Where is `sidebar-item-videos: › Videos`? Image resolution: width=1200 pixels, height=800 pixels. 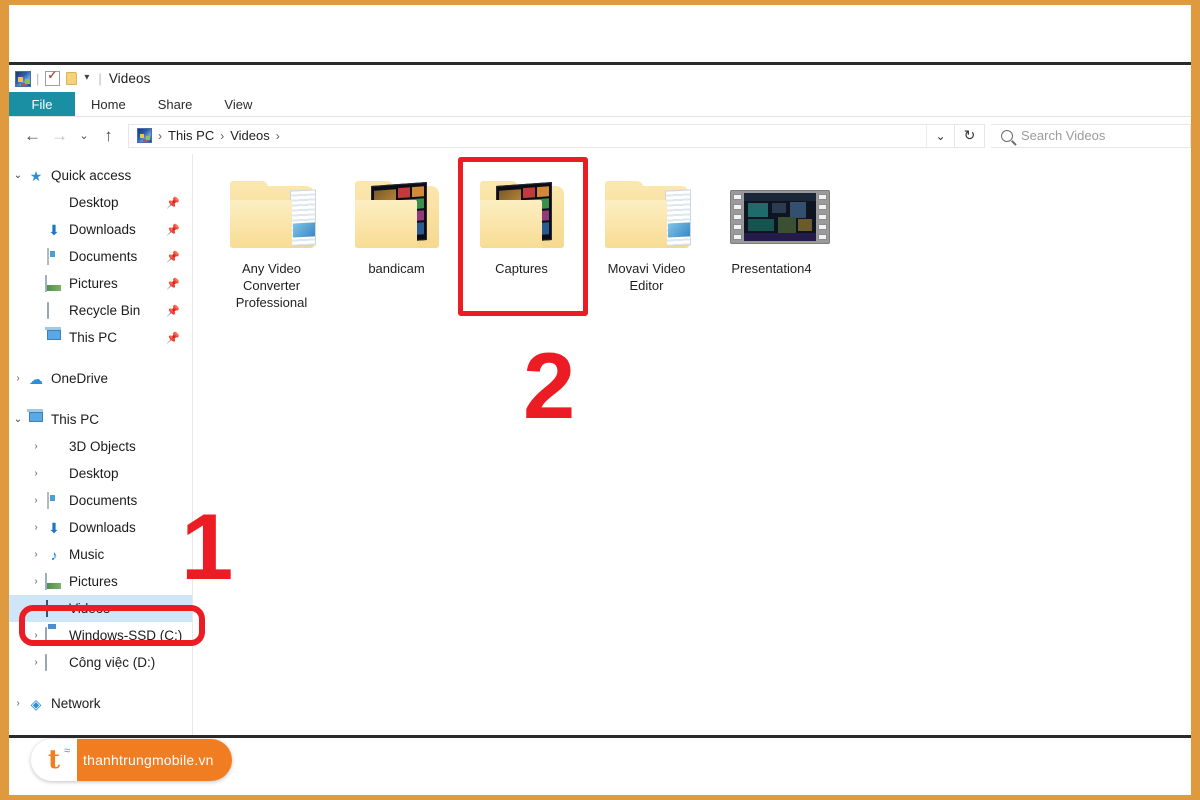
sidebar-item-videos: › Videos is located at coordinates (100, 608).